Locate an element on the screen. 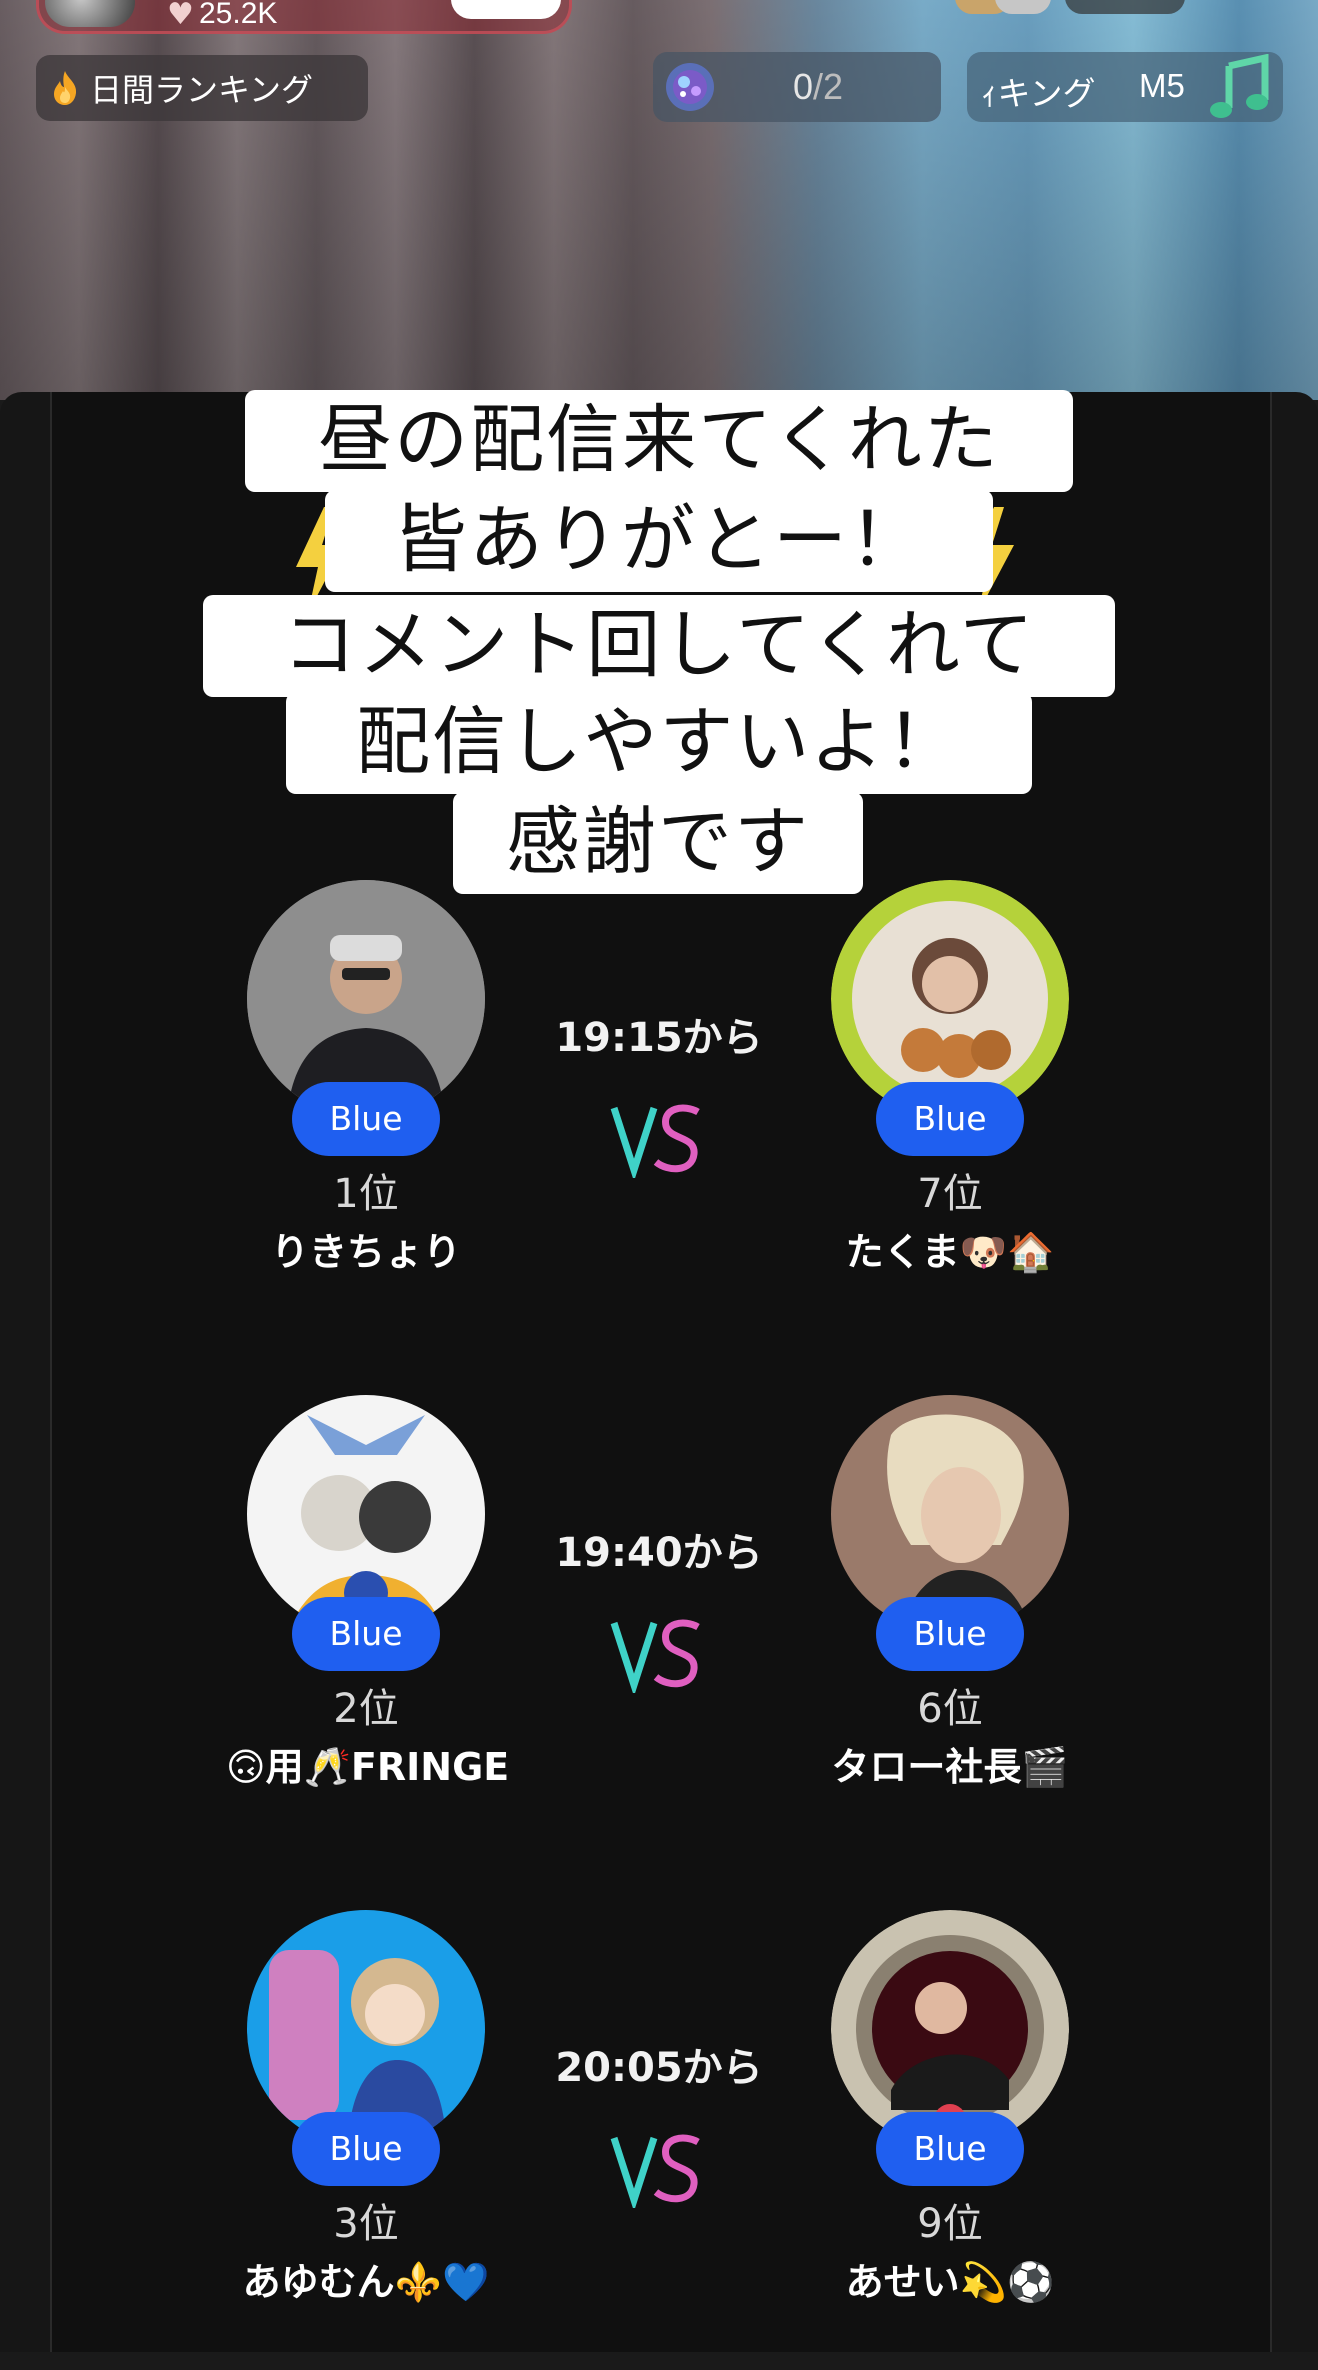 The height and width of the screenshot is (2370, 1318). player-name: たくま🐶🏠 is located at coordinates (950, 1252).